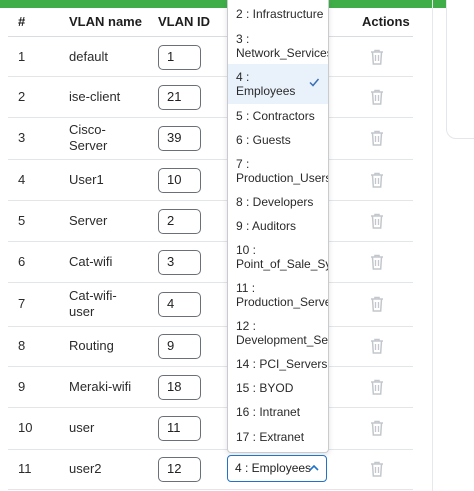 This screenshot has height=491, width=474. Describe the element at coordinates (210, 262) in the screenshot. I see `table-row: 6 Cat-wifi 3` at that location.